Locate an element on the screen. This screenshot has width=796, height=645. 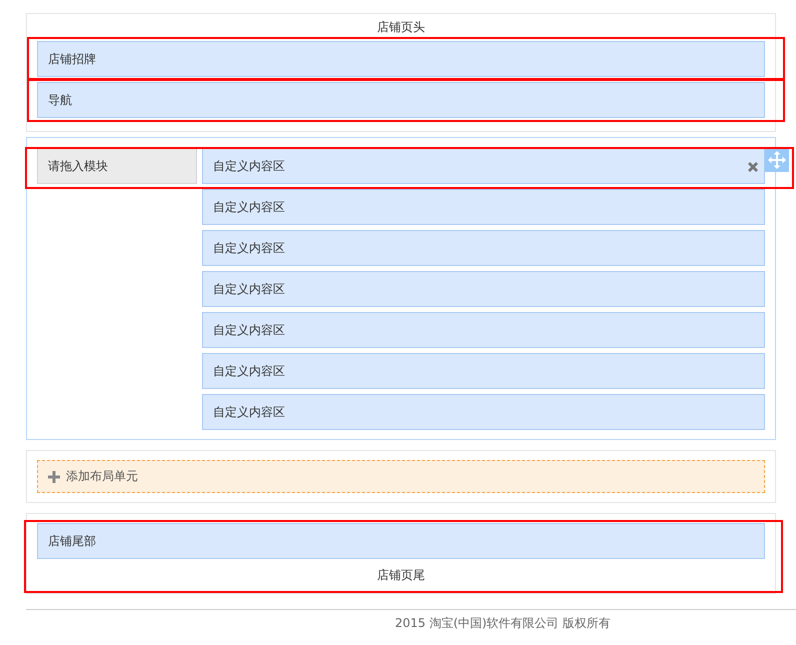
drop-zone: 请拖入模块 is located at coordinates (117, 166).